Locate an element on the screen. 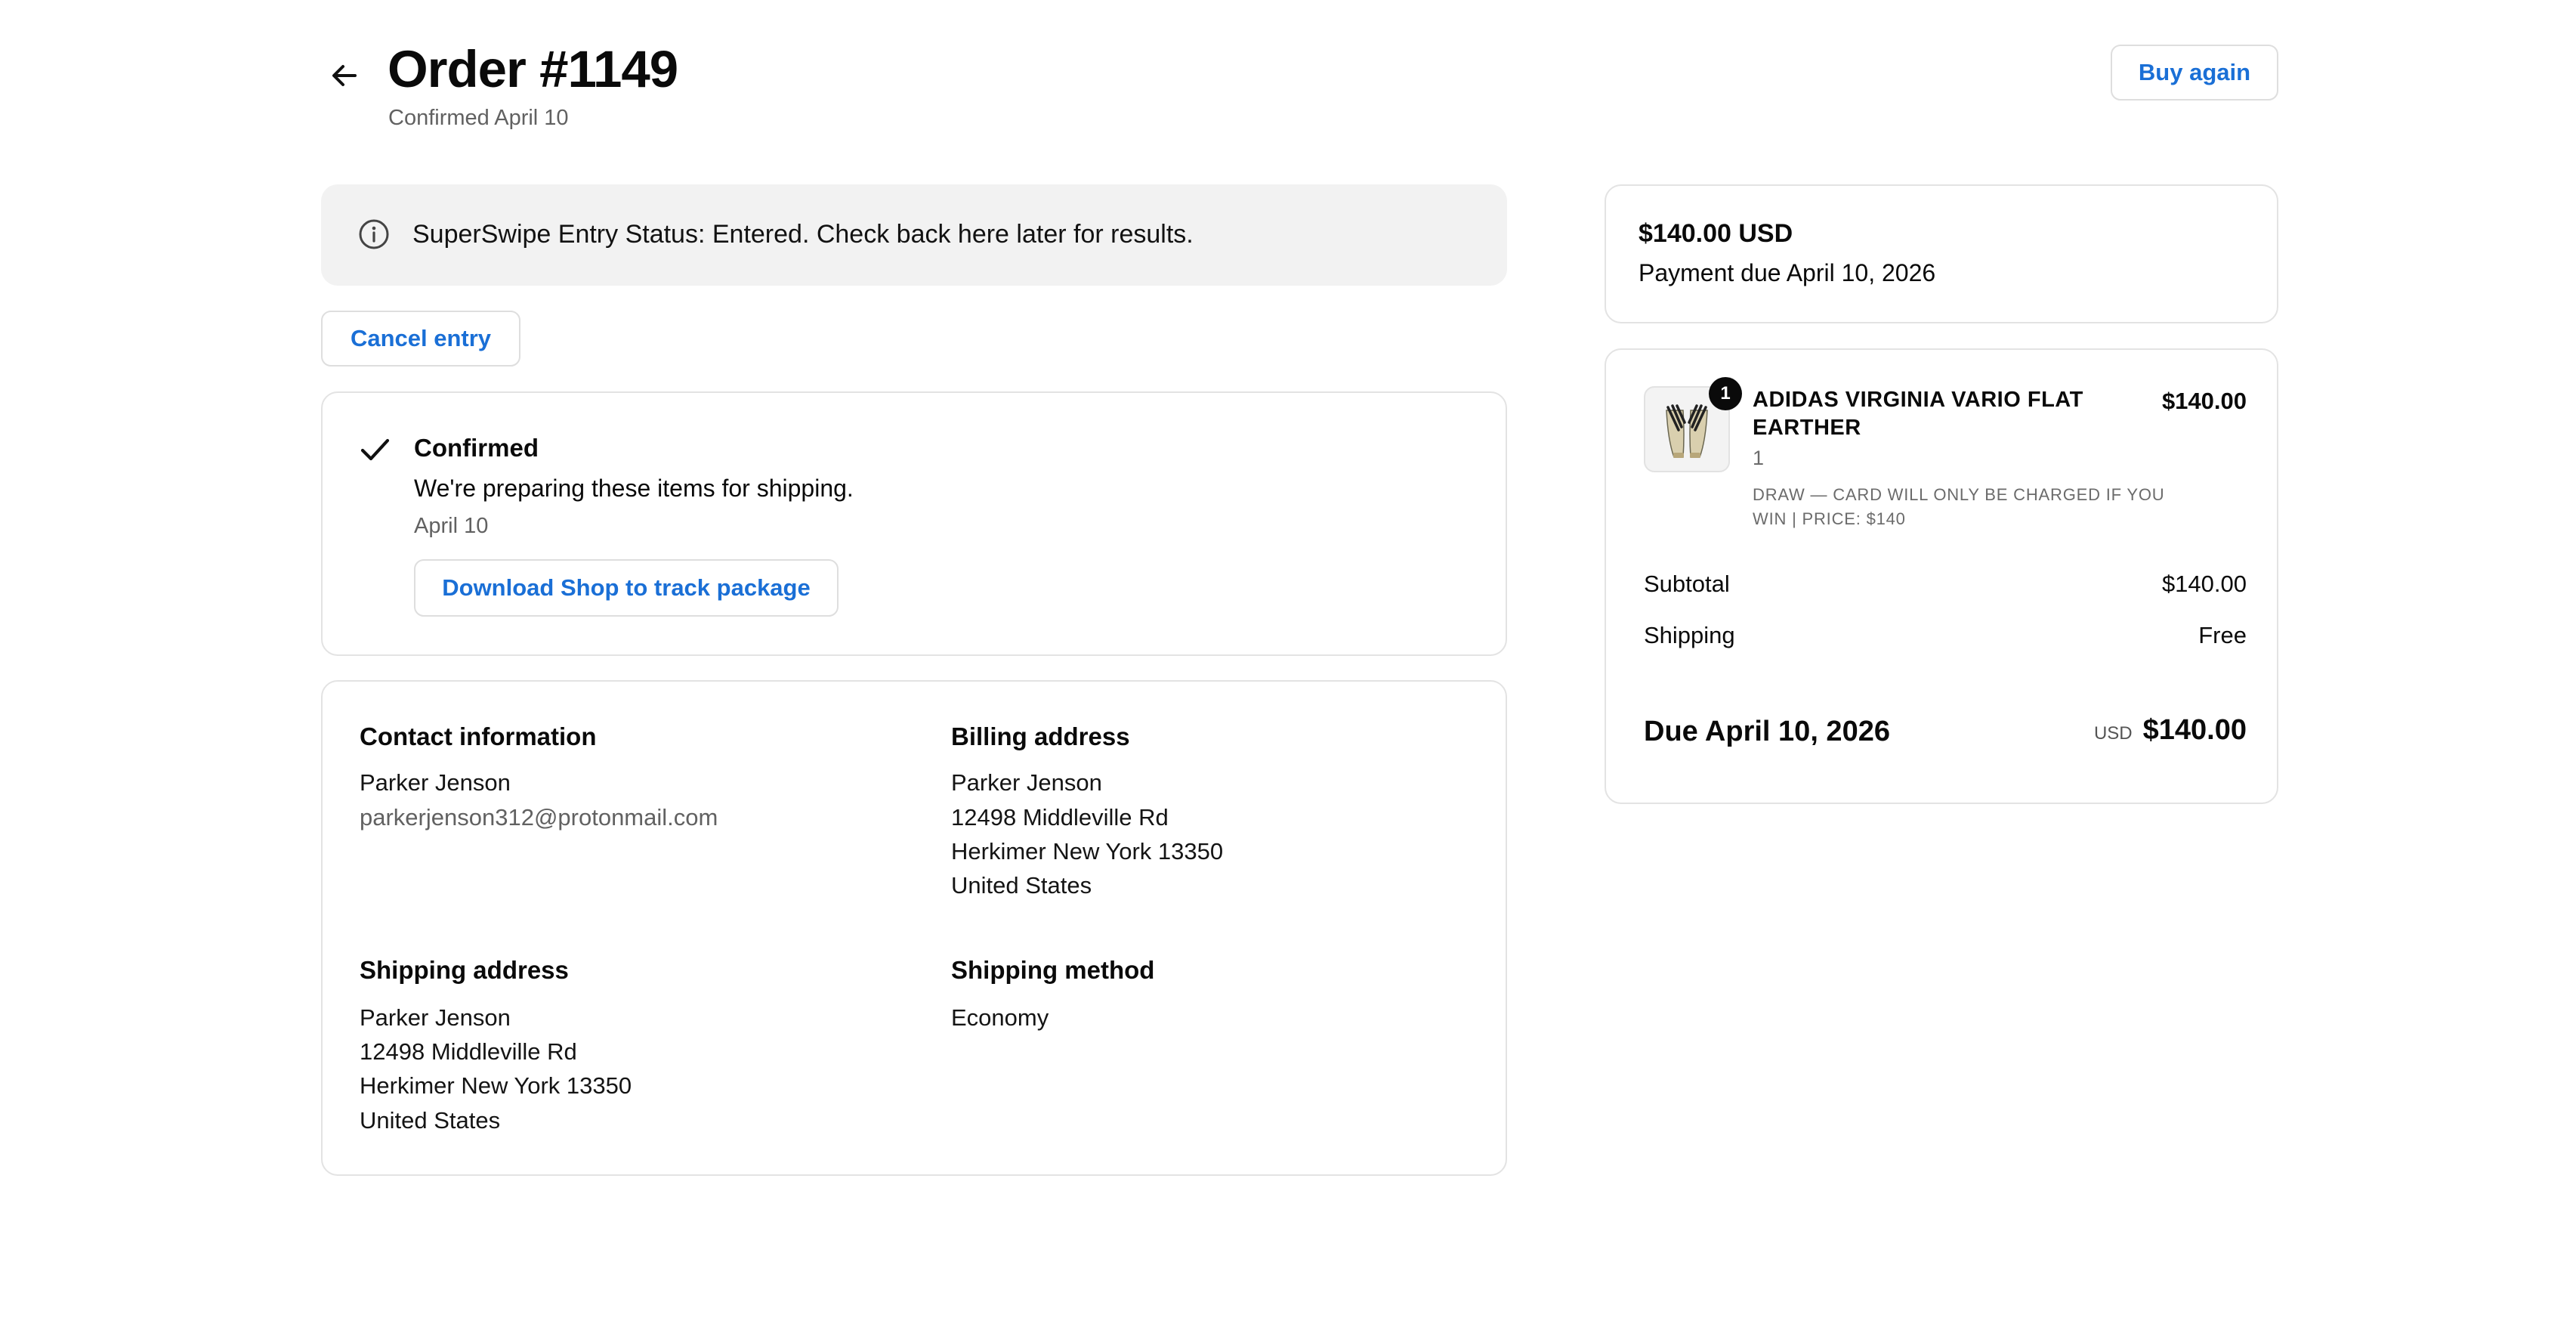 This screenshot has width=2576, height=1327. status-date: April 10 is located at coordinates (451, 526).